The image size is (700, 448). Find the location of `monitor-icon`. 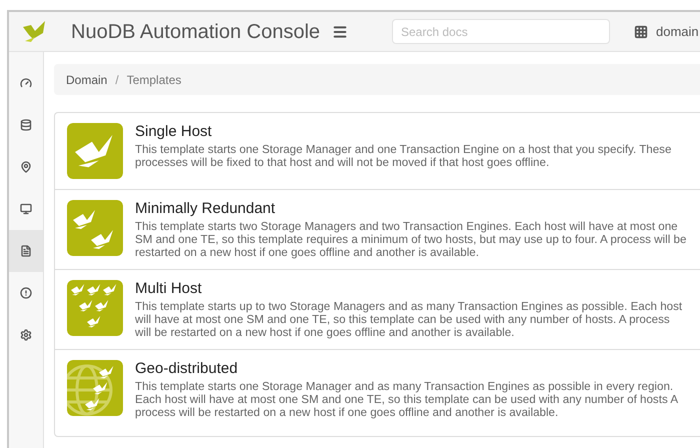

monitor-icon is located at coordinates (26, 209).